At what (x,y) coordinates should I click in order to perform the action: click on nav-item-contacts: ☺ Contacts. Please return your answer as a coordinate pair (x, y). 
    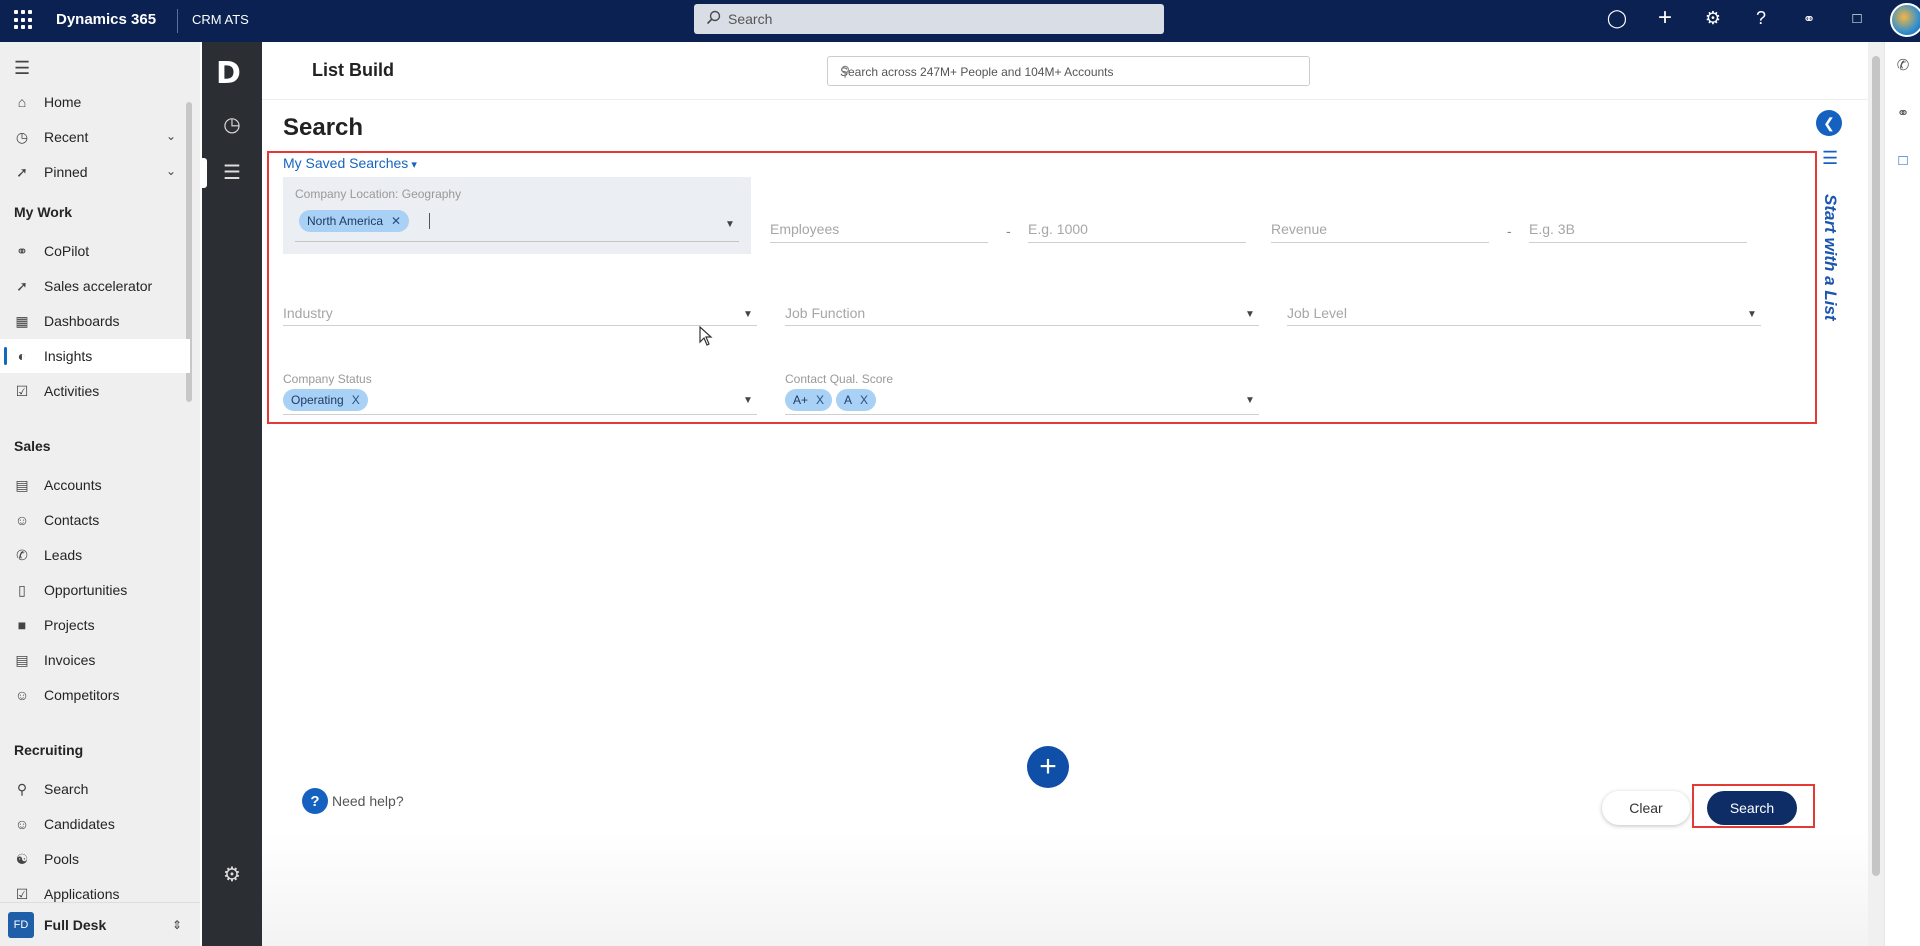
    Looking at the image, I should click on (95, 520).